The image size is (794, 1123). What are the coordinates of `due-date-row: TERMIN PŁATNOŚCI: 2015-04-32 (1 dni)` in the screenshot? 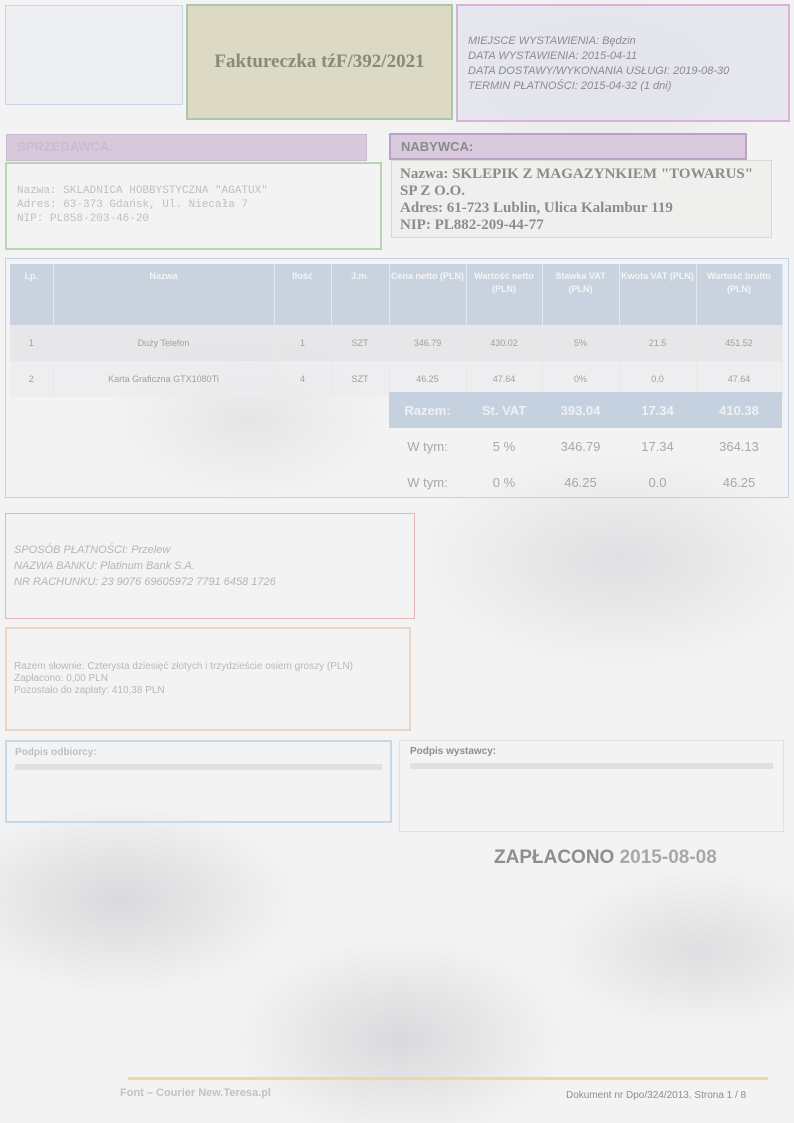 It's located at (570, 86).